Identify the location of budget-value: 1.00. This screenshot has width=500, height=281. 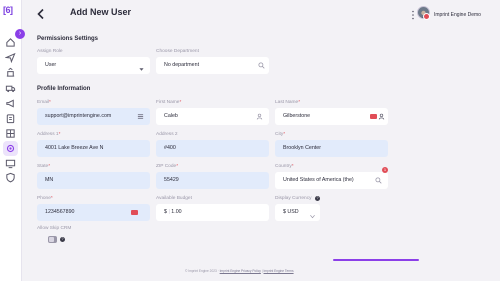
(176, 212).